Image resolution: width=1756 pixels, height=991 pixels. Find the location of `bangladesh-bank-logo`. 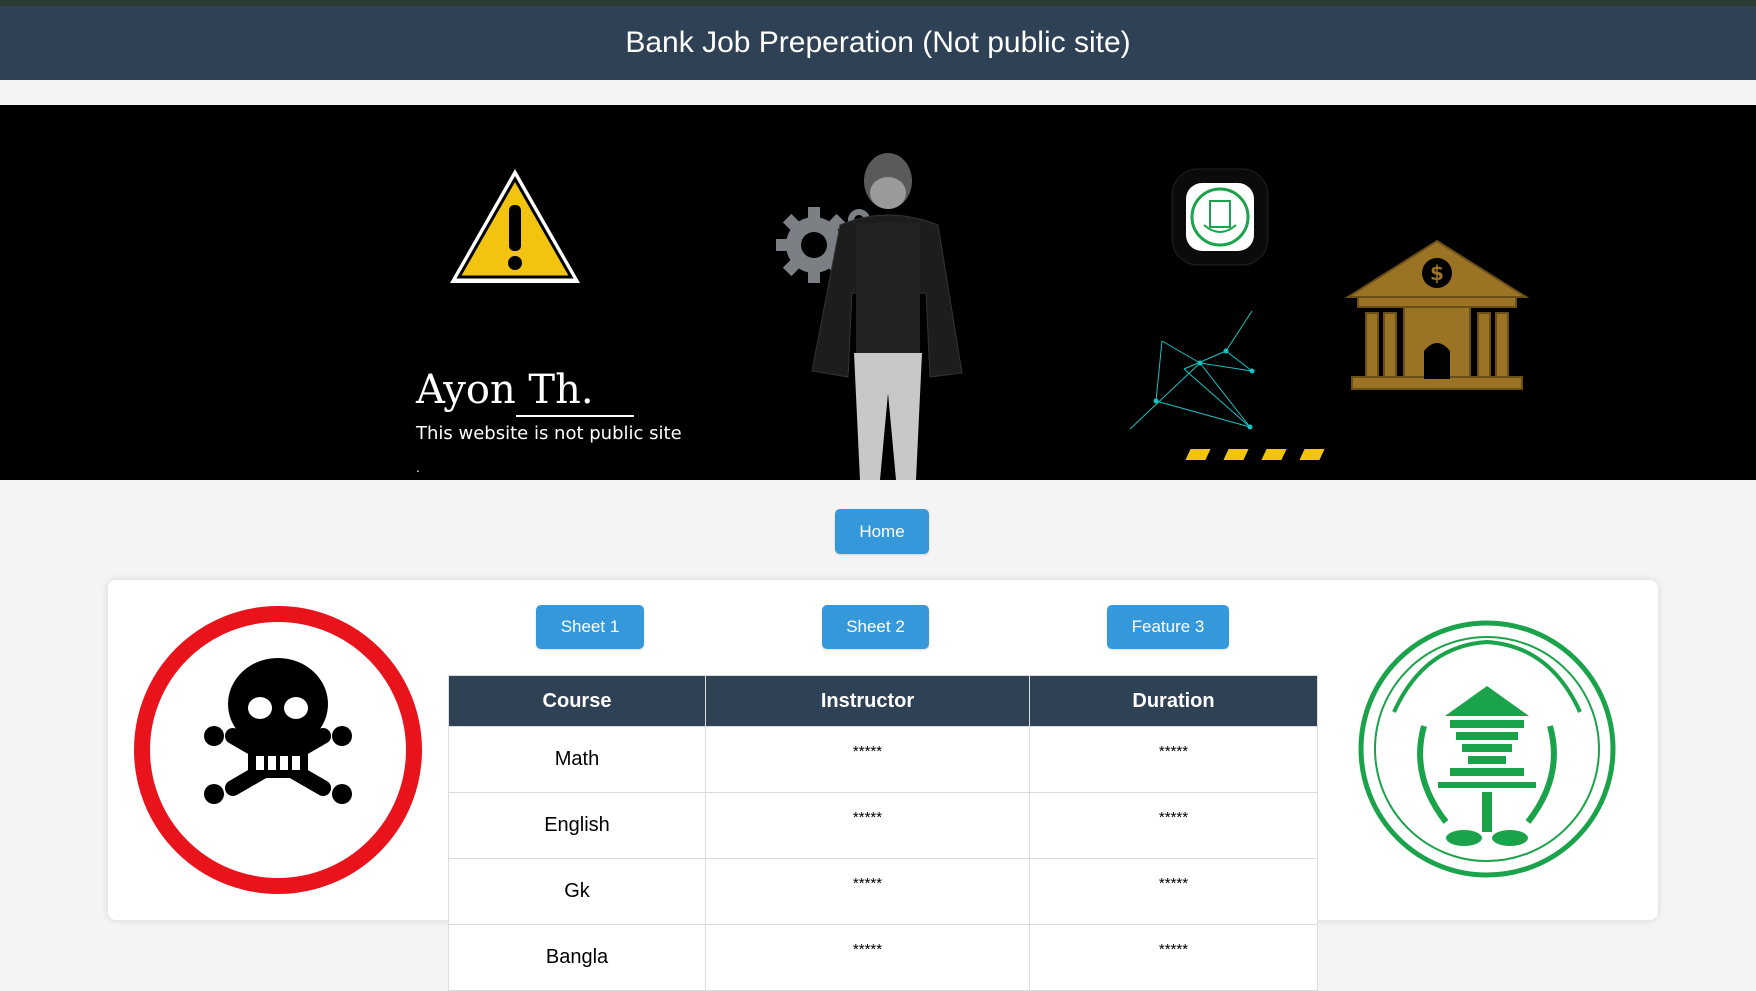

bangladesh-bank-logo is located at coordinates (1487, 749).